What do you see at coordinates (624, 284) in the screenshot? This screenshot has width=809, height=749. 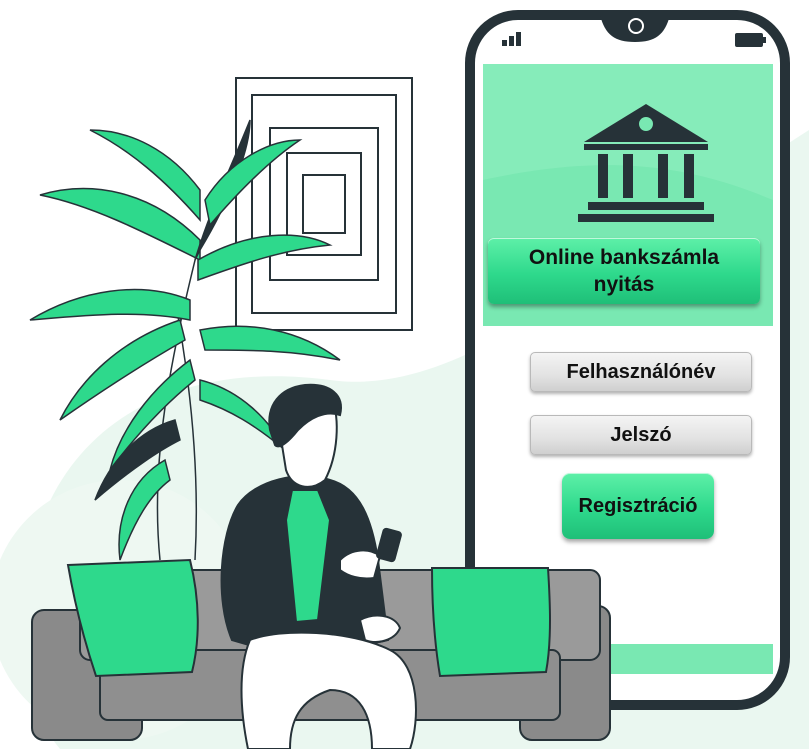 I see `app-title-line2: nyitás` at bounding box center [624, 284].